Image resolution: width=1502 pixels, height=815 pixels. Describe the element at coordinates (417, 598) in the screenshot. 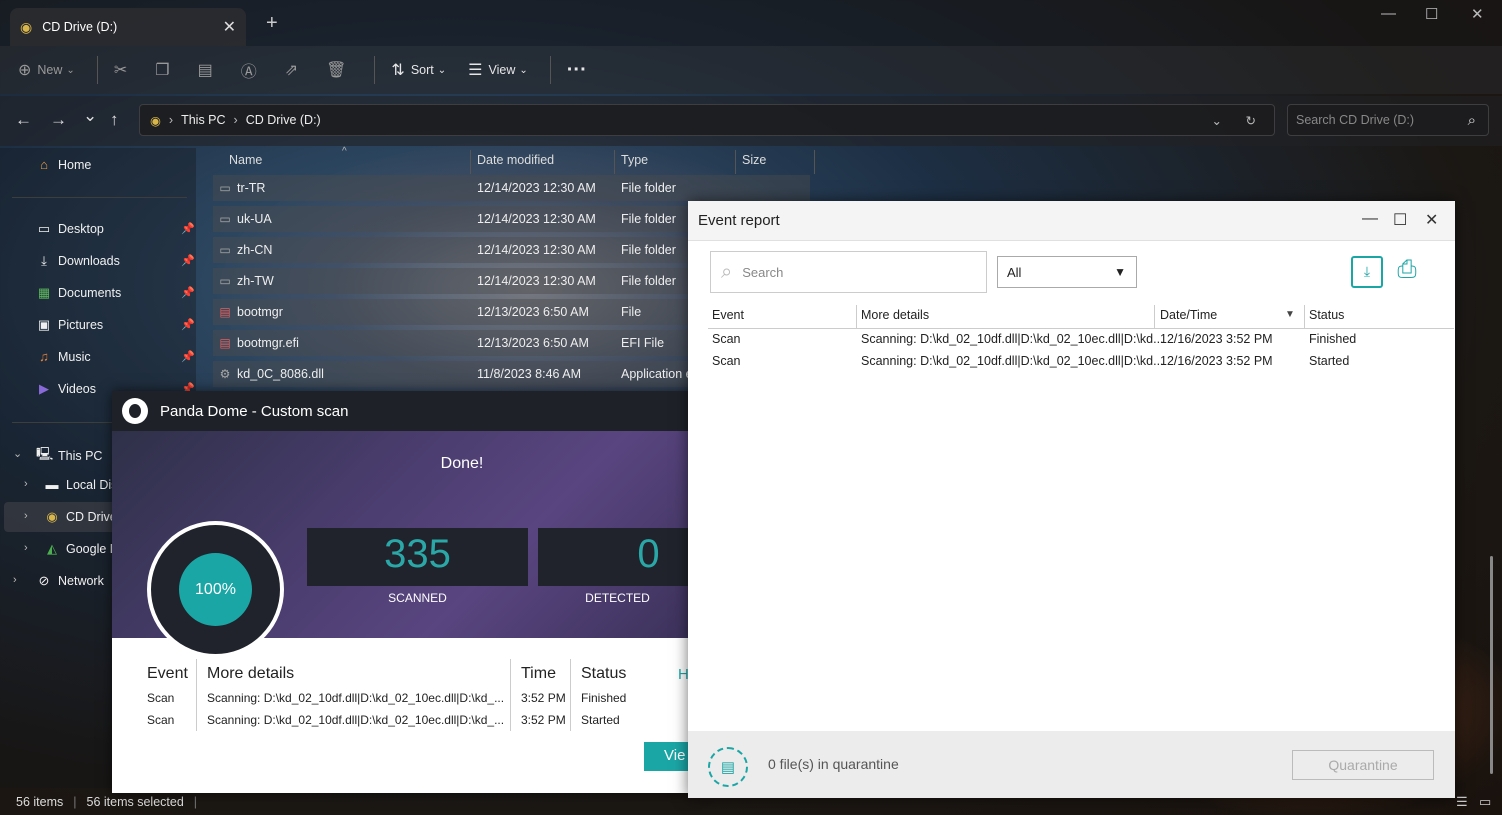

I see `scanned-label: SCANNED` at that location.